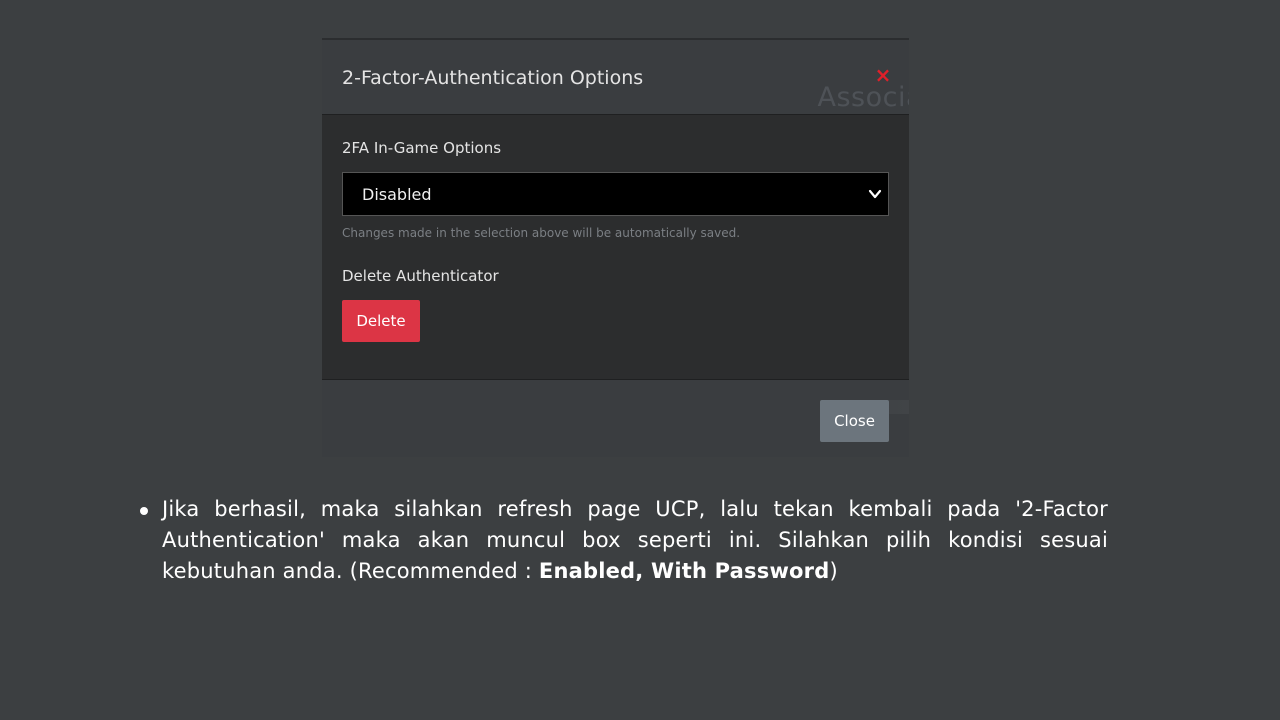 The height and width of the screenshot is (720, 1280). What do you see at coordinates (684, 571) in the screenshot?
I see `recommended-option: Enabled, With Password` at bounding box center [684, 571].